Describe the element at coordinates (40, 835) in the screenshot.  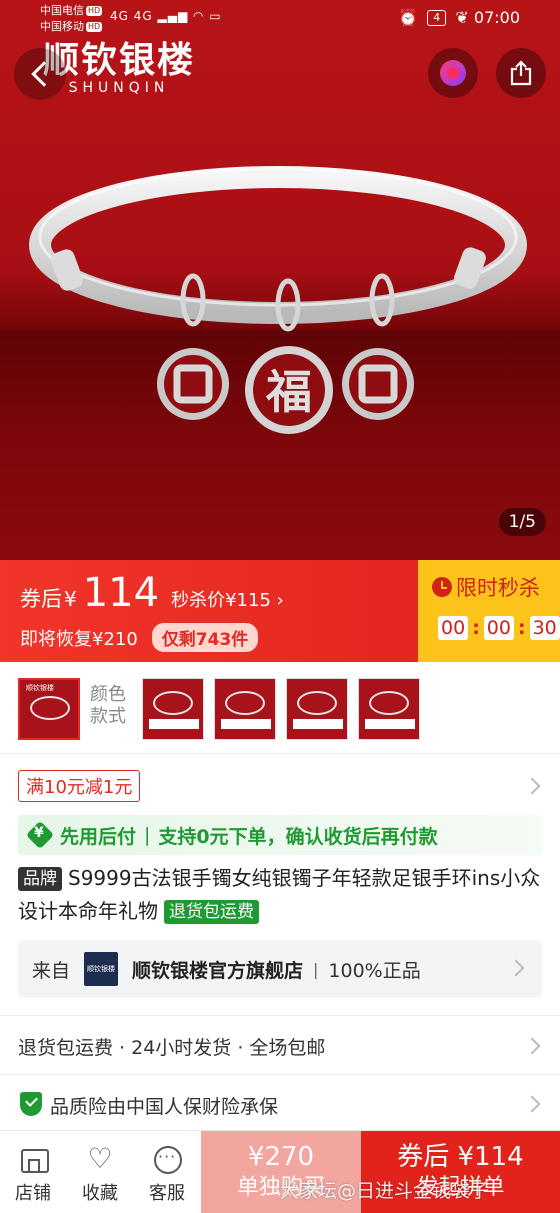
I see `pay-later-icon` at that location.